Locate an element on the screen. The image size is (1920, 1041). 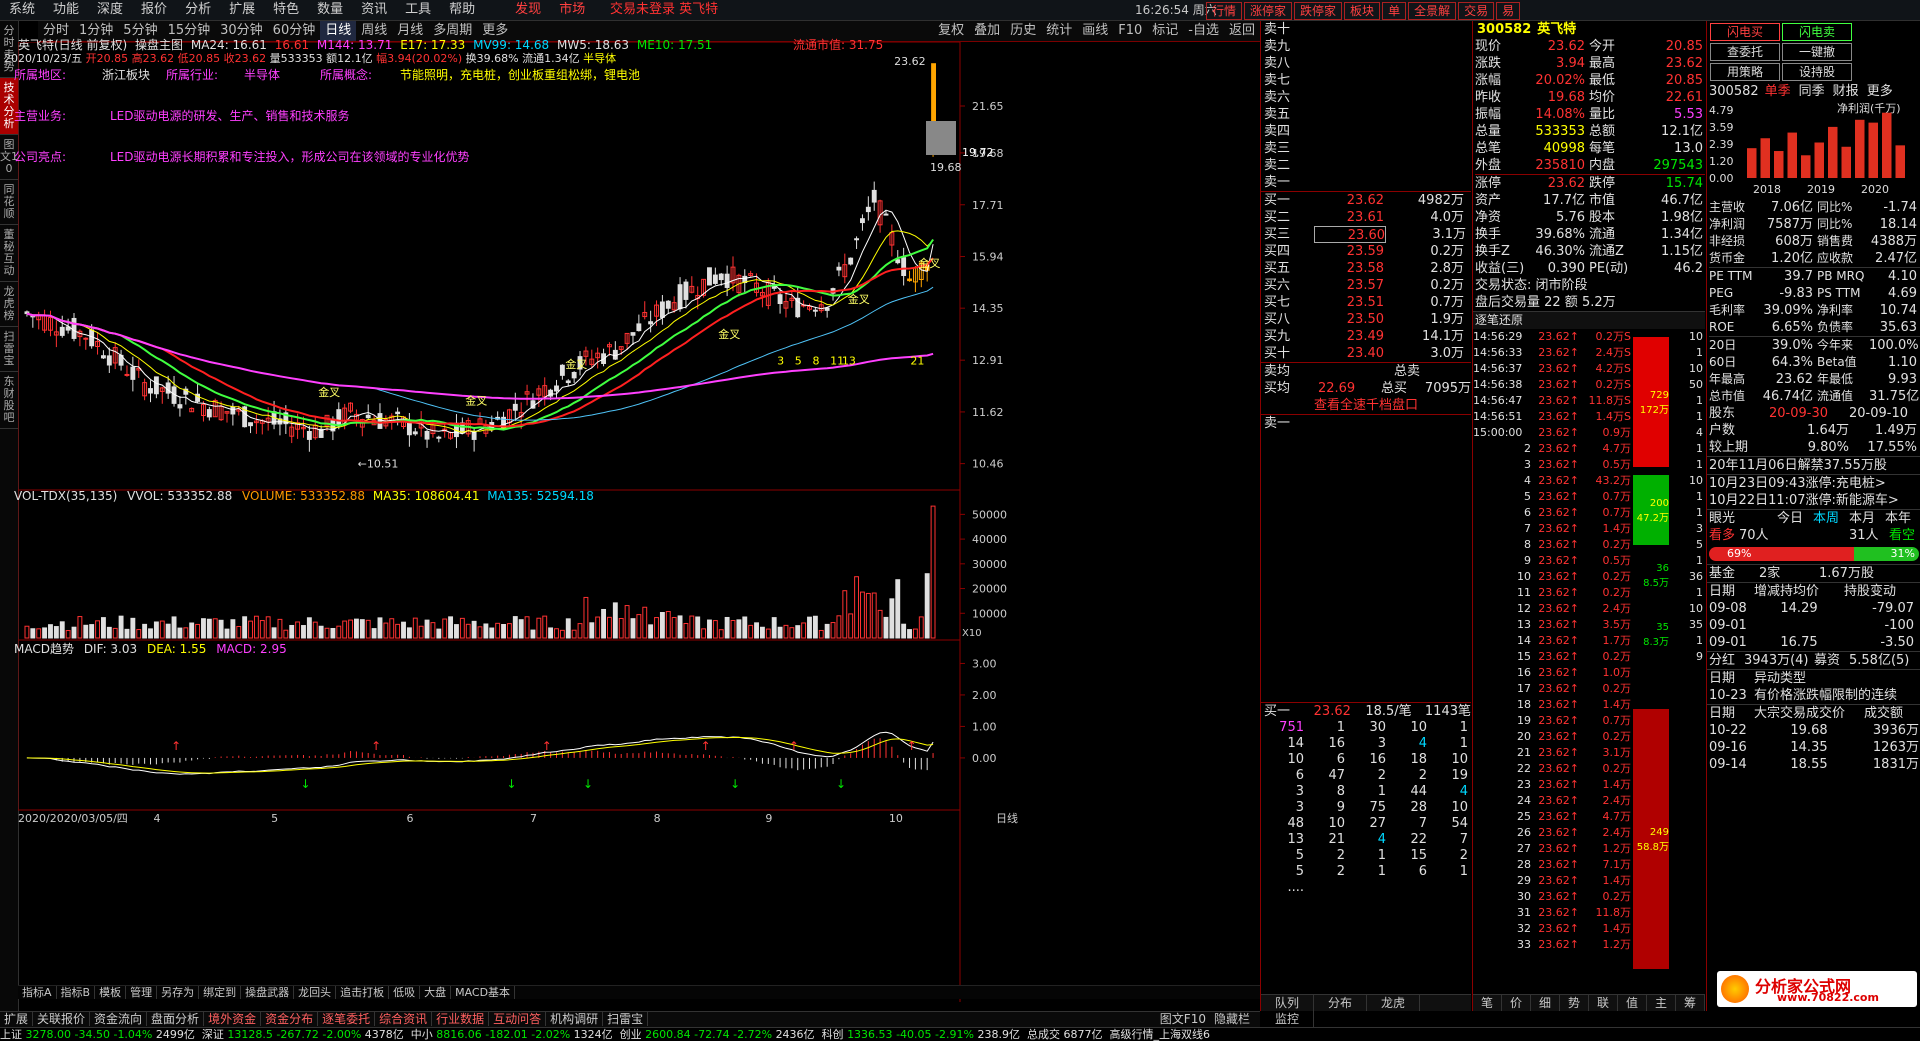
bottom-right-tab-0: 图文F10 is located at coordinates (1183, 1019).